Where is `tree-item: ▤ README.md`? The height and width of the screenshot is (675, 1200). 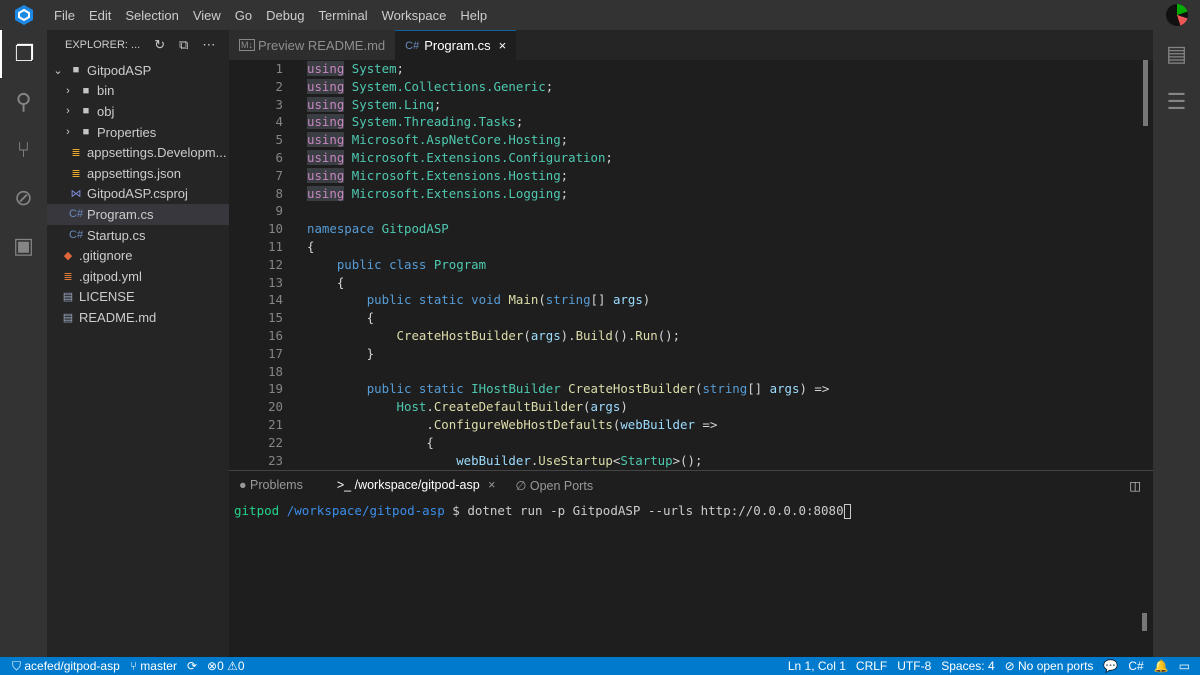 tree-item: ▤ README.md is located at coordinates (138, 317).